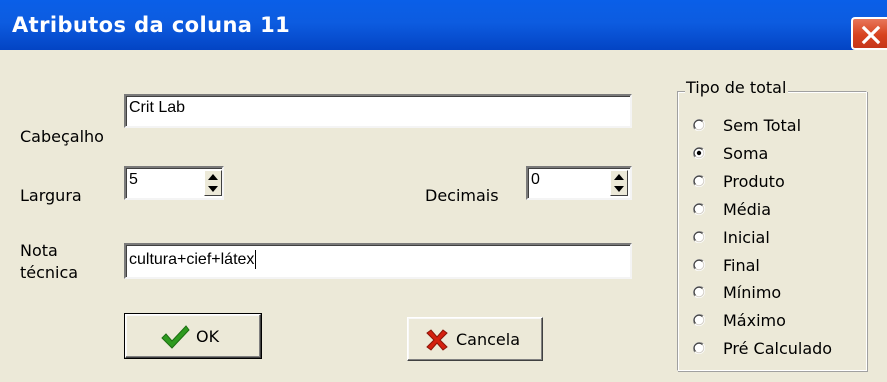 Image resolution: width=887 pixels, height=382 pixels. I want to click on nota-value: cultura+cief+látex, so click(192, 259).